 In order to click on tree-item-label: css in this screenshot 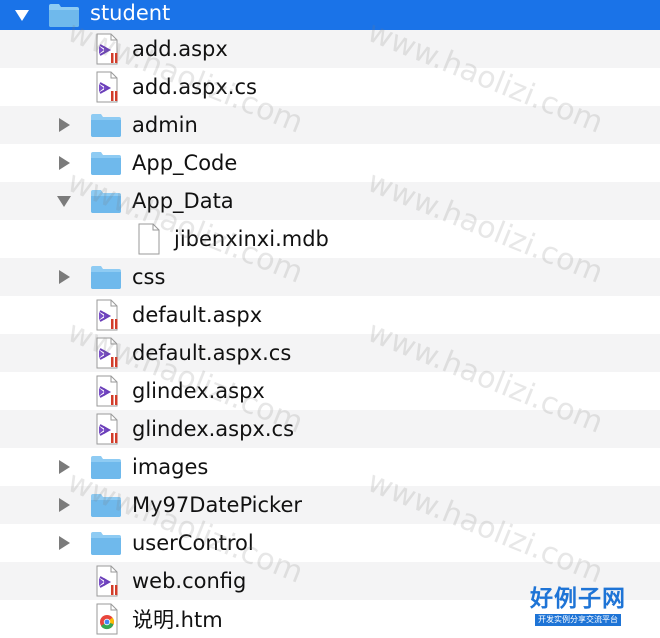, I will do `click(149, 277)`.